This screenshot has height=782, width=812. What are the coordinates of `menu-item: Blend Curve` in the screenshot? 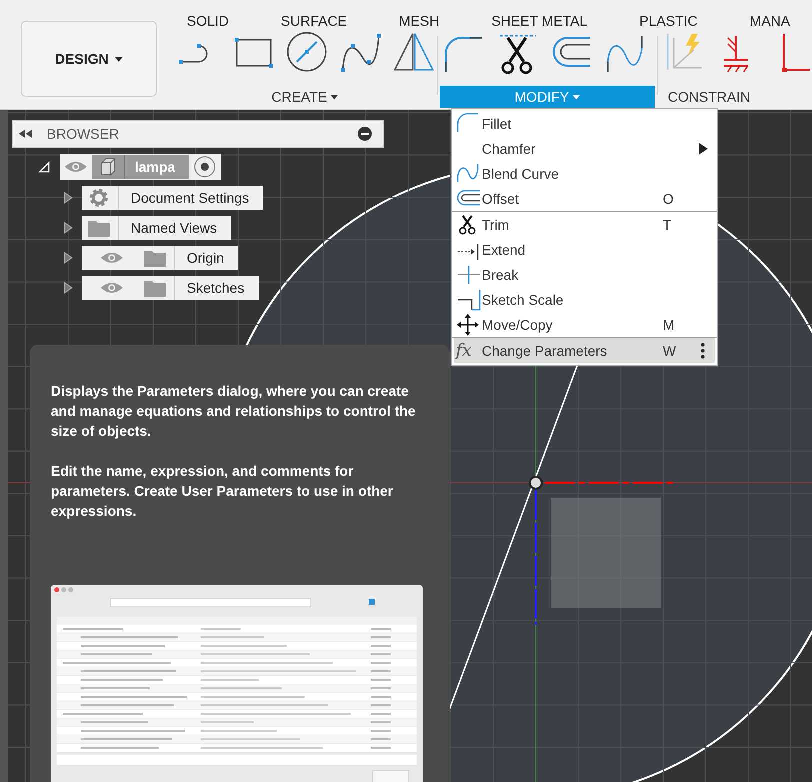 It's located at (584, 173).